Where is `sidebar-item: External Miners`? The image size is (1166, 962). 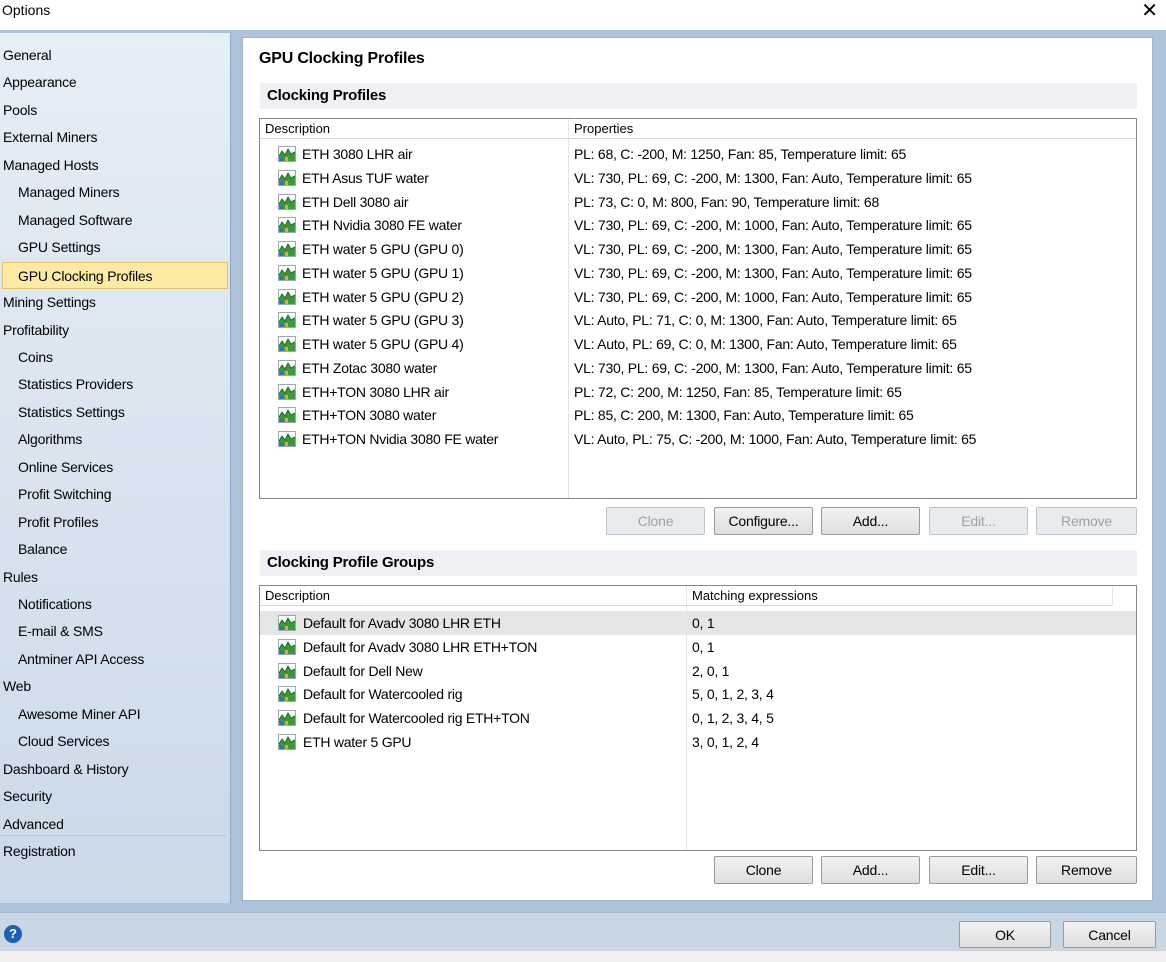
sidebar-item: External Miners is located at coordinates (114, 137).